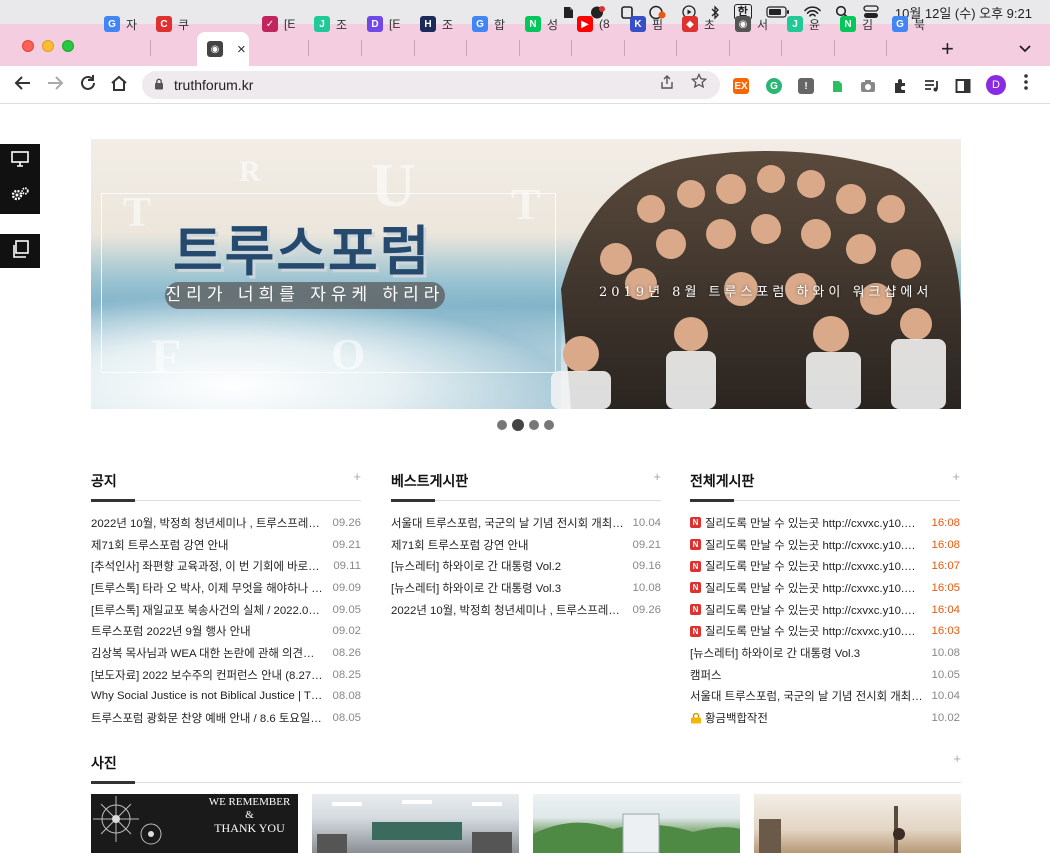 The height and width of the screenshot is (853, 1050). I want to click on list-item: [트루스톡] 재일교포 북송사건의 실체 / 2022.0… 09.05, so click(226, 610).